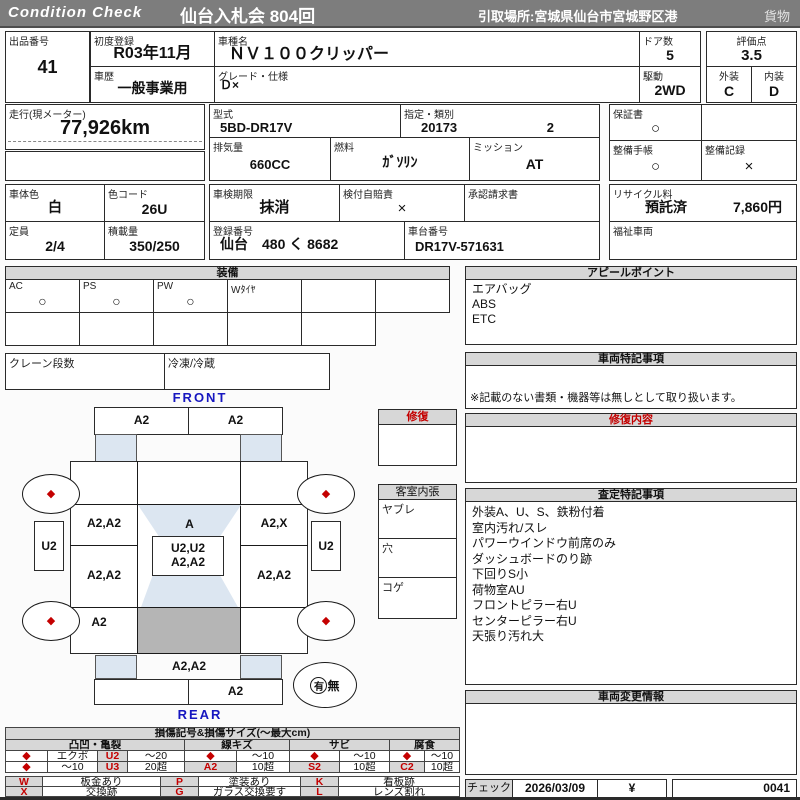 This screenshot has width=800, height=800. I want to click on legend-cell: 10超, so click(442, 767).